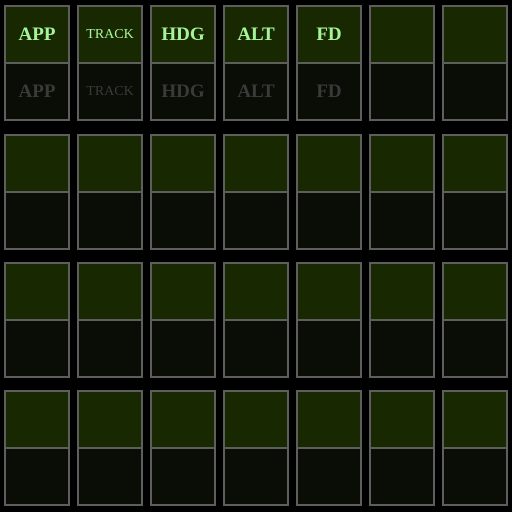 Image resolution: width=512 pixels, height=512 pixels. What do you see at coordinates (329, 477) in the screenshot?
I see `blank-button-dim-r4c5` at bounding box center [329, 477].